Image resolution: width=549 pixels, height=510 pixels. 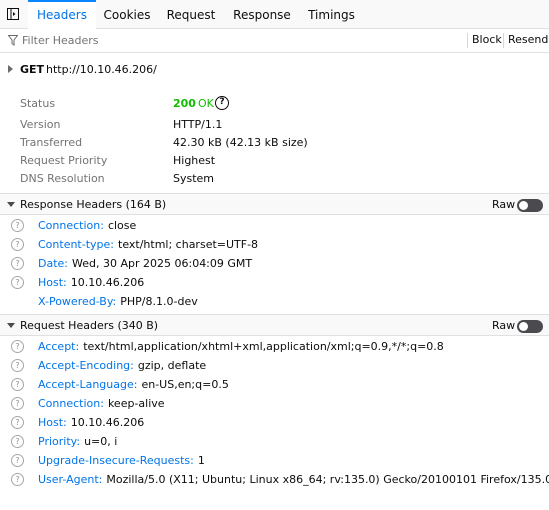 What do you see at coordinates (240, 142) in the screenshot?
I see `transferred-value: 42.30 kB (42.13 kB size)` at bounding box center [240, 142].